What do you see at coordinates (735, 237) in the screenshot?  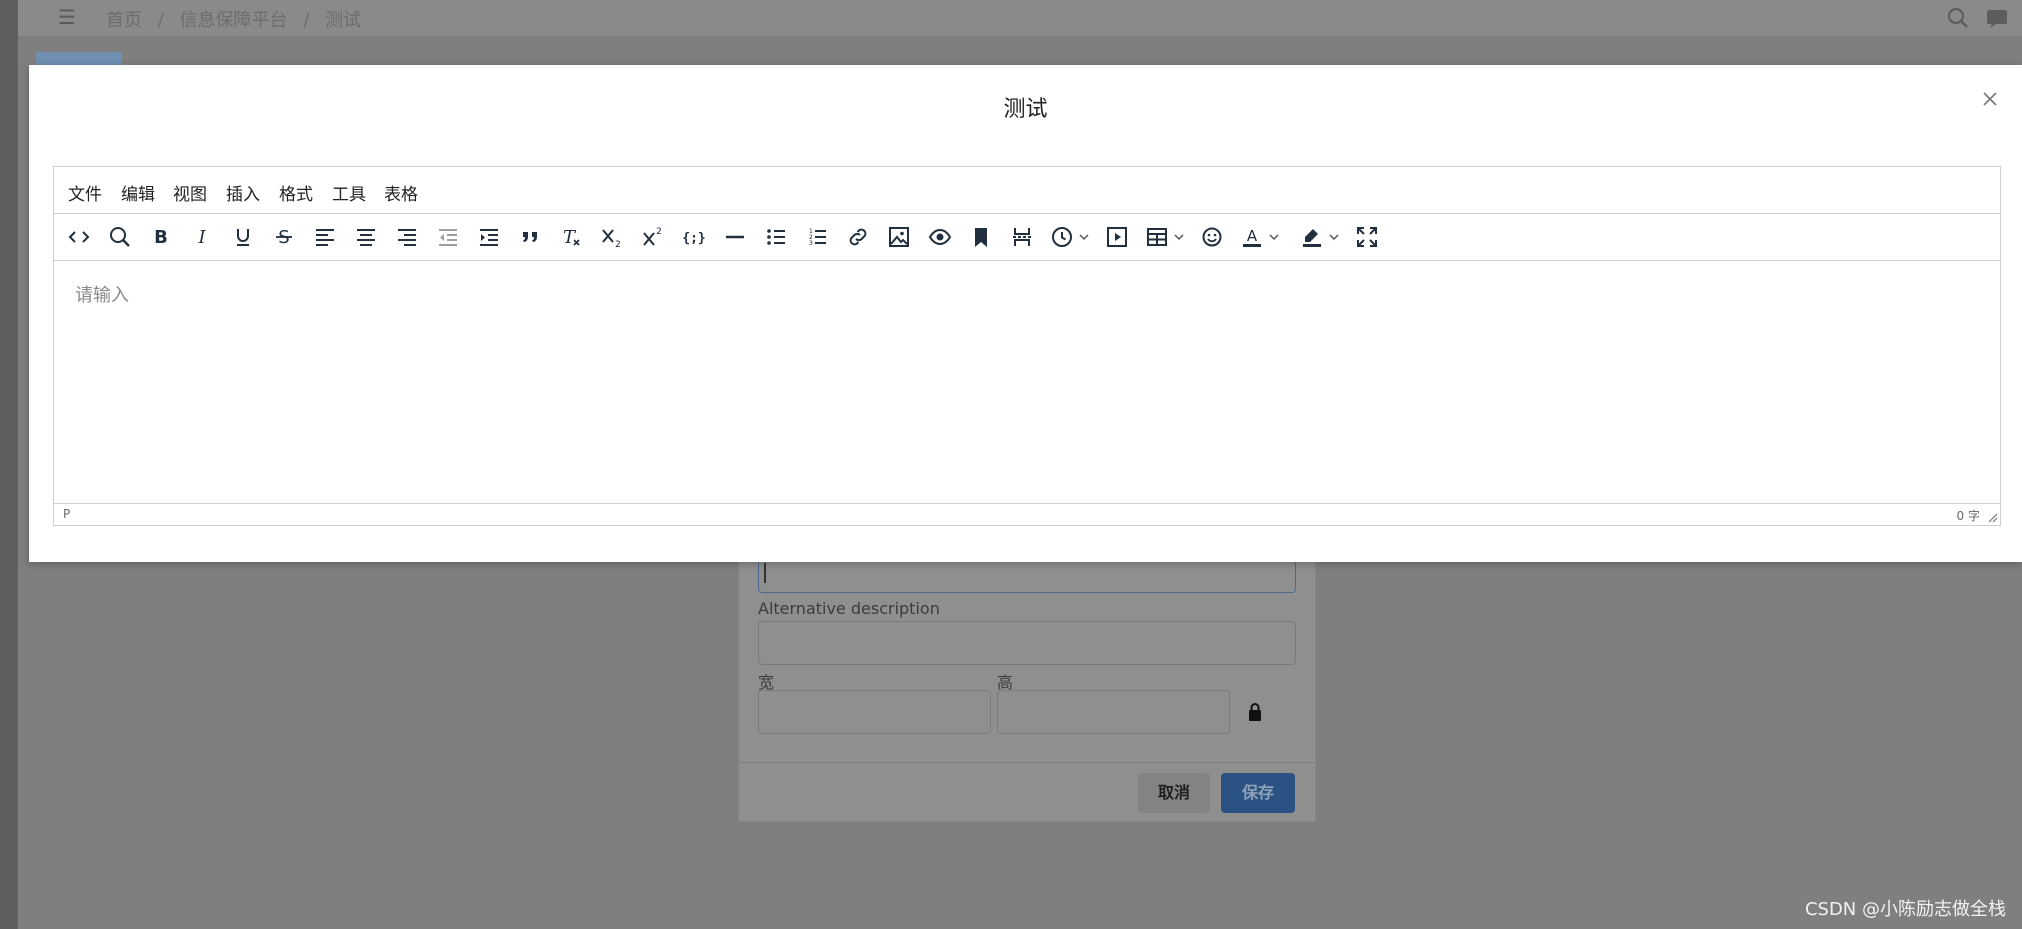 I see `horizontal-rule-icon` at bounding box center [735, 237].